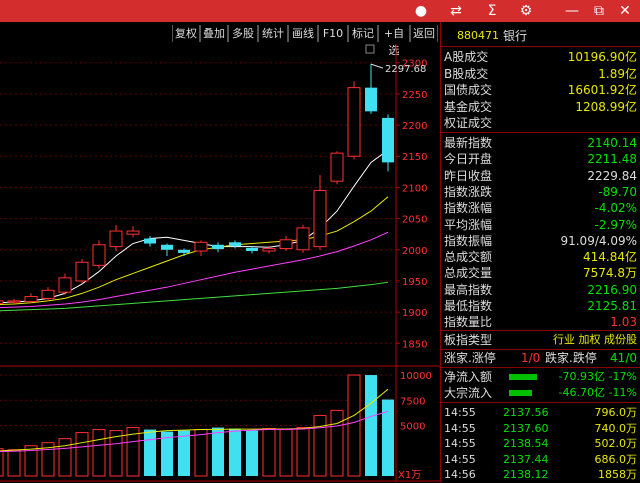 The height and width of the screenshot is (483, 640). I want to click on index-info-row-label: 今日开盘, so click(468, 159).